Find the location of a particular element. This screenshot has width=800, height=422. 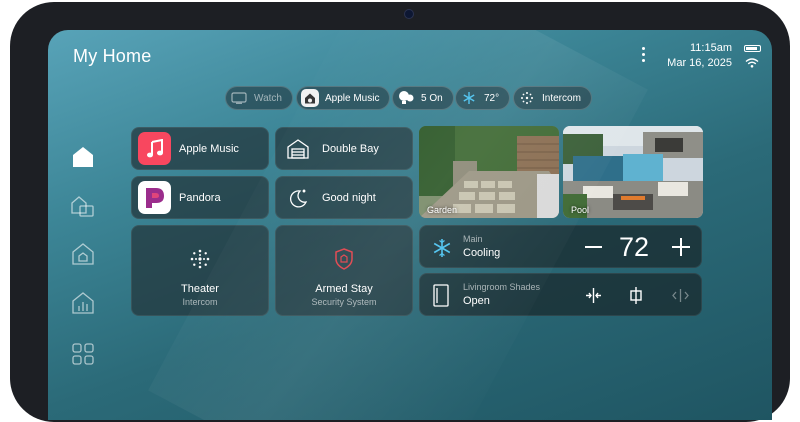

thermostat-mode: Cooling is located at coordinates (482, 253).